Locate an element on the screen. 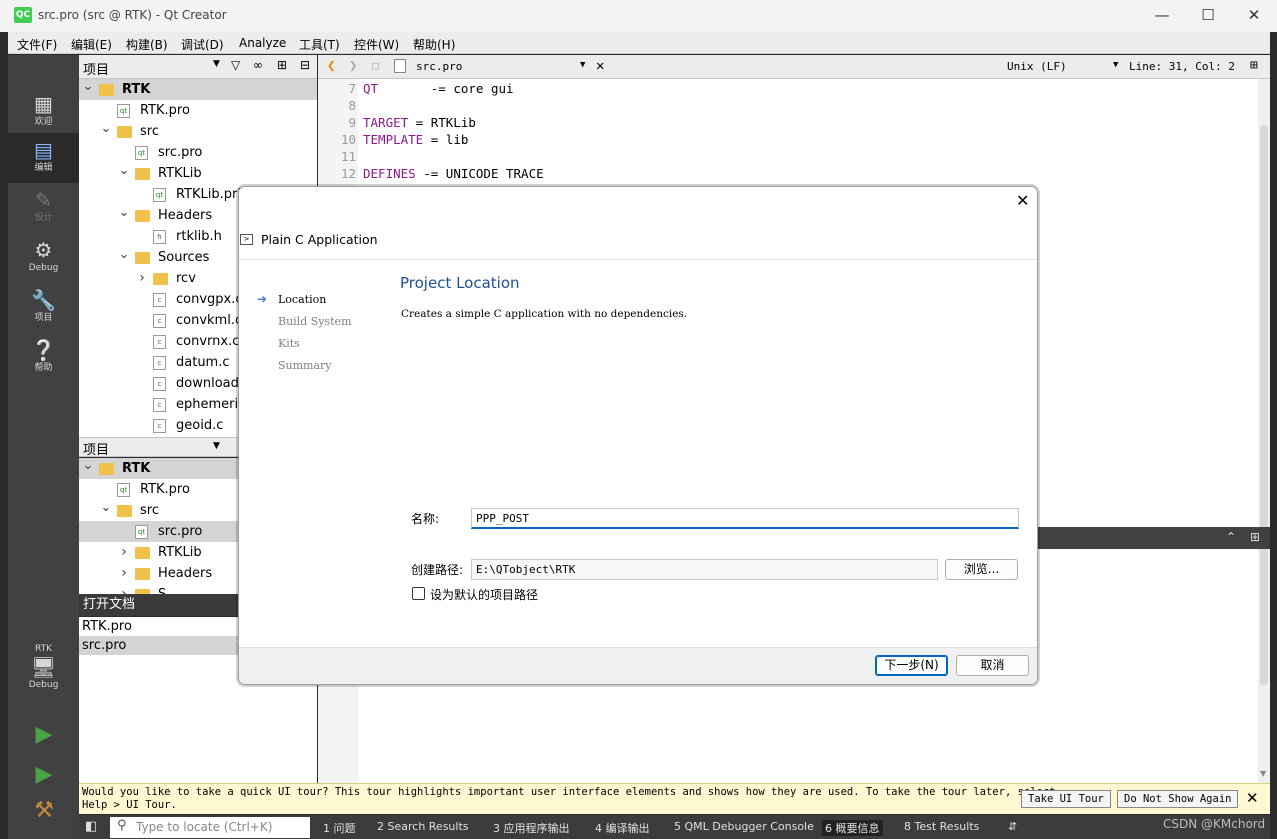 The height and width of the screenshot is (839, 1277). path-field: E:\QTobject\RTK is located at coordinates (704, 569).